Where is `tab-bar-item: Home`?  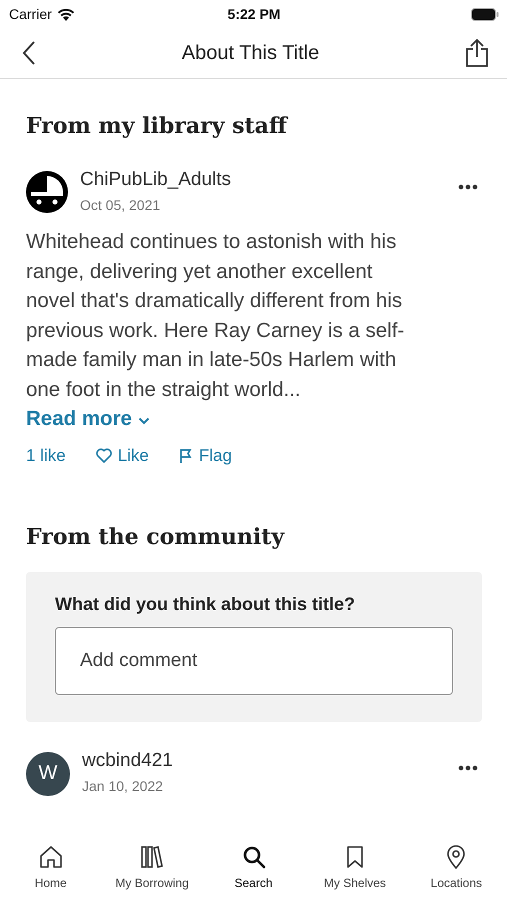
tab-bar-item: Home is located at coordinates (51, 872).